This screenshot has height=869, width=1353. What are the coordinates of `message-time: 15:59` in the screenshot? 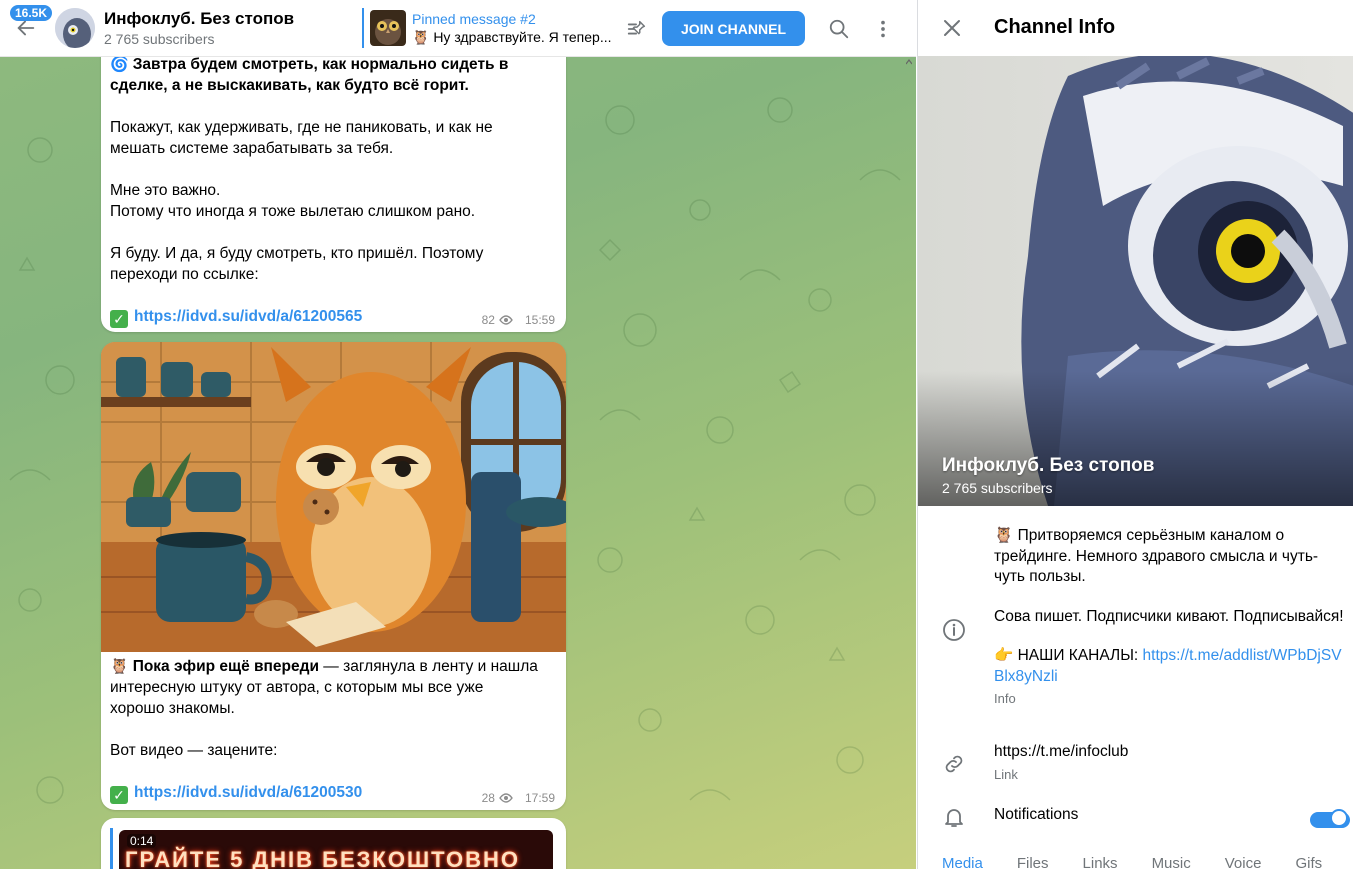 It's located at (539, 320).